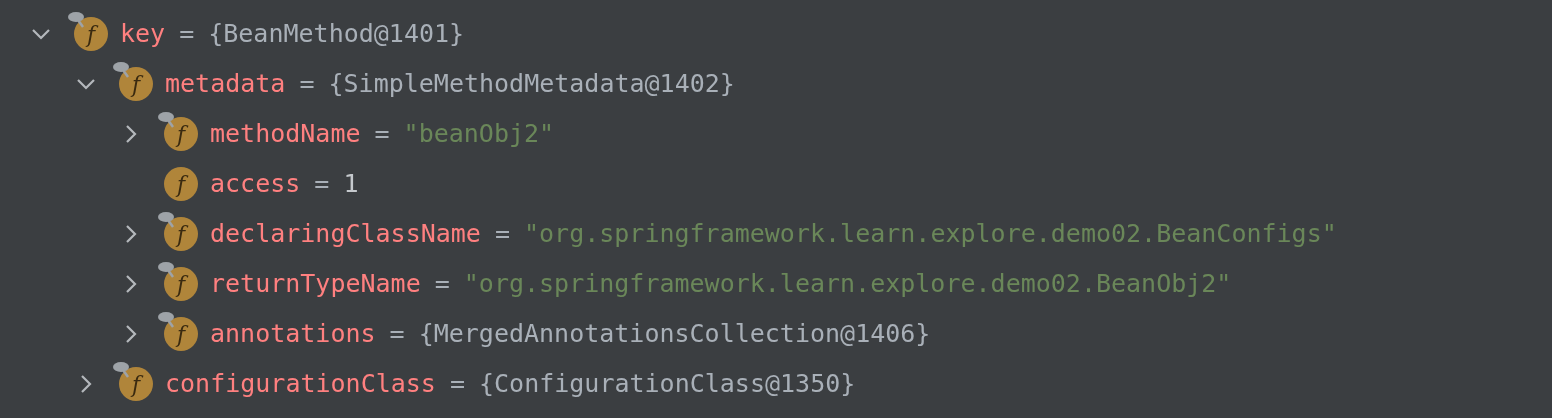 This screenshot has width=1552, height=418. Describe the element at coordinates (479, 134) in the screenshot. I see `field-value: "beanObj2"` at that location.